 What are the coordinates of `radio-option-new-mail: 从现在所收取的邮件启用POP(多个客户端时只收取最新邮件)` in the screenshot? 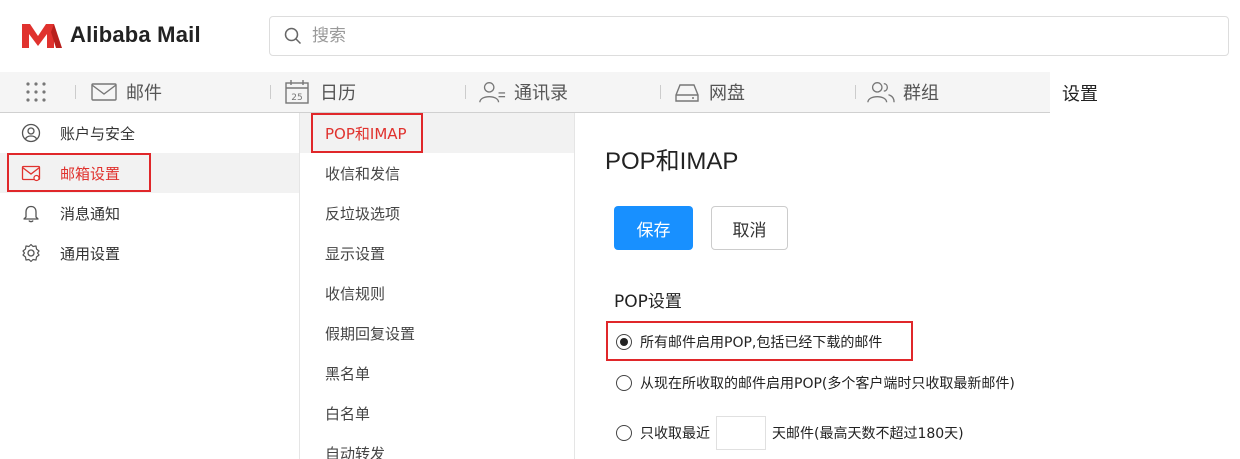 It's located at (815, 383).